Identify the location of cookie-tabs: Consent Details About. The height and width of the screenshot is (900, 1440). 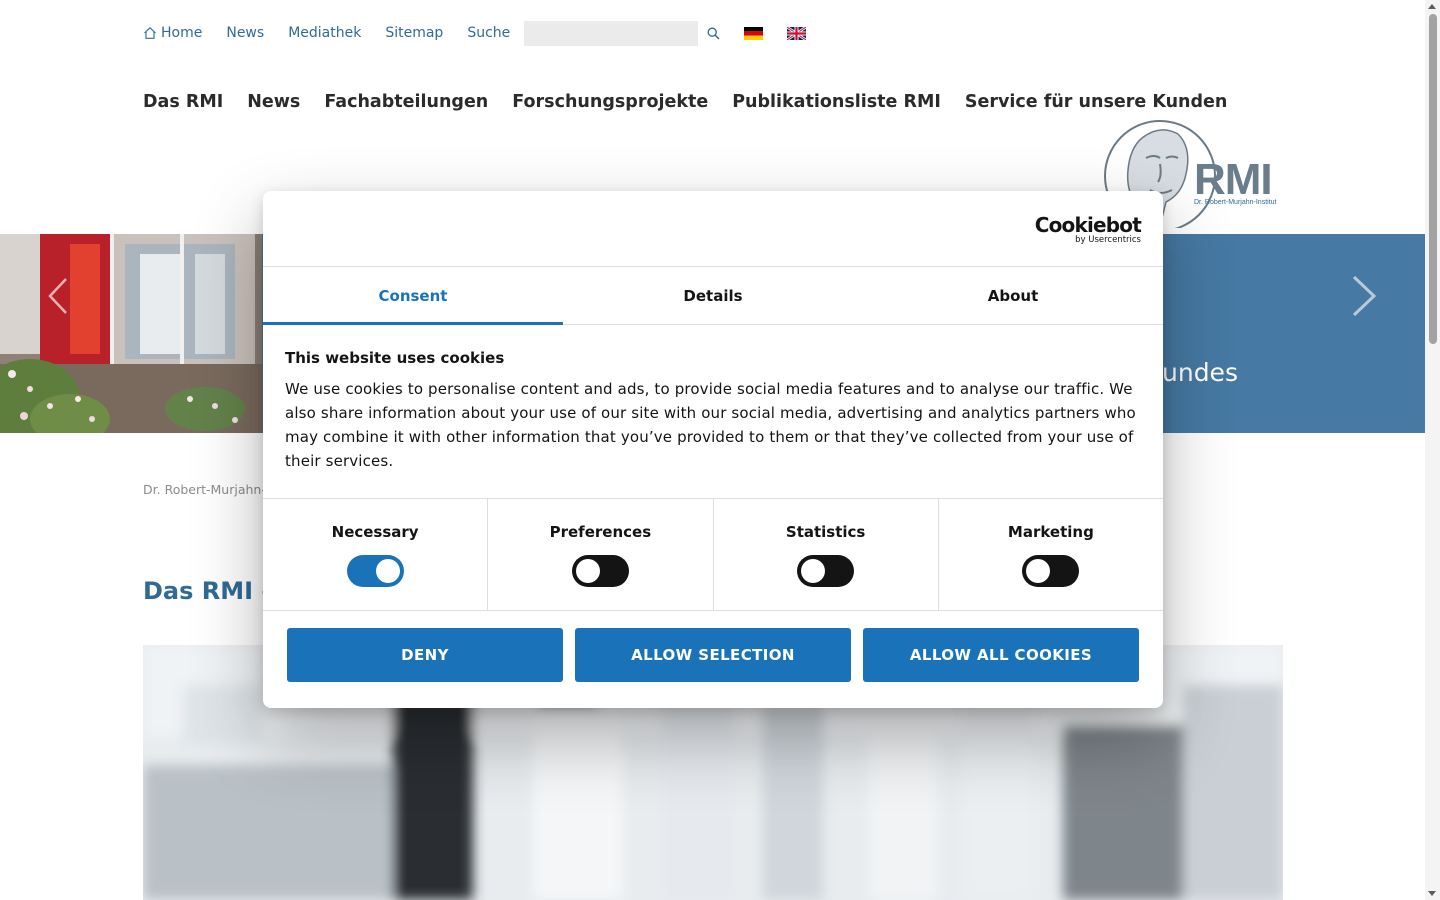
(713, 296).